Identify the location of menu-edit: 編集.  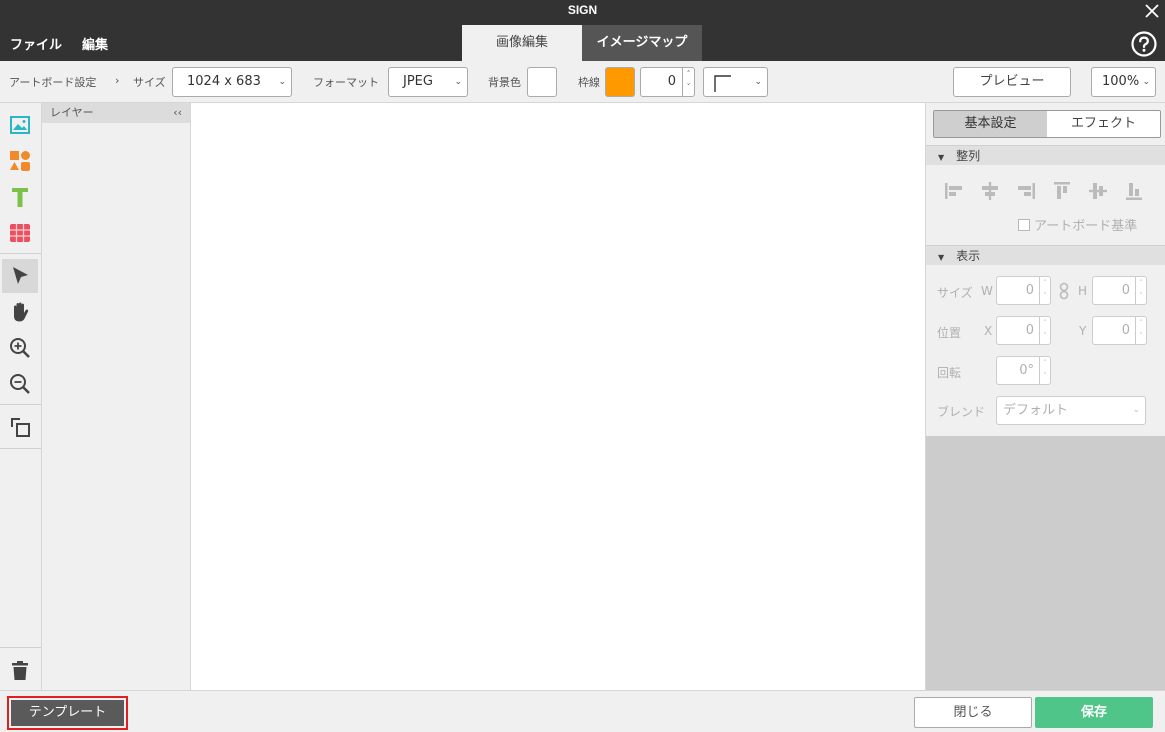
(95, 43).